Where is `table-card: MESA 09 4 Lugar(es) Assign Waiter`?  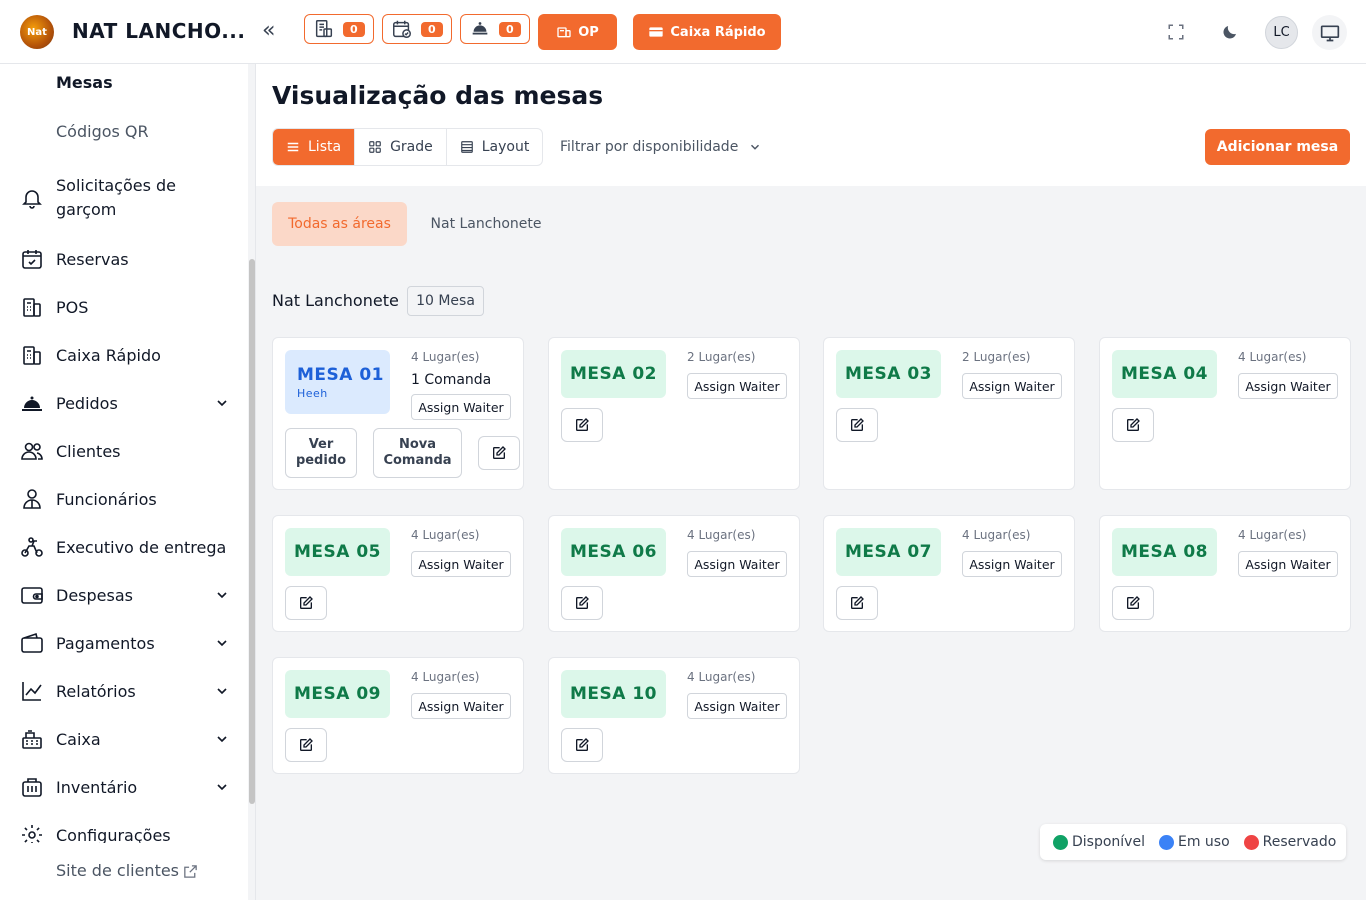
table-card: MESA 09 4 Lugar(es) Assign Waiter is located at coordinates (398, 715).